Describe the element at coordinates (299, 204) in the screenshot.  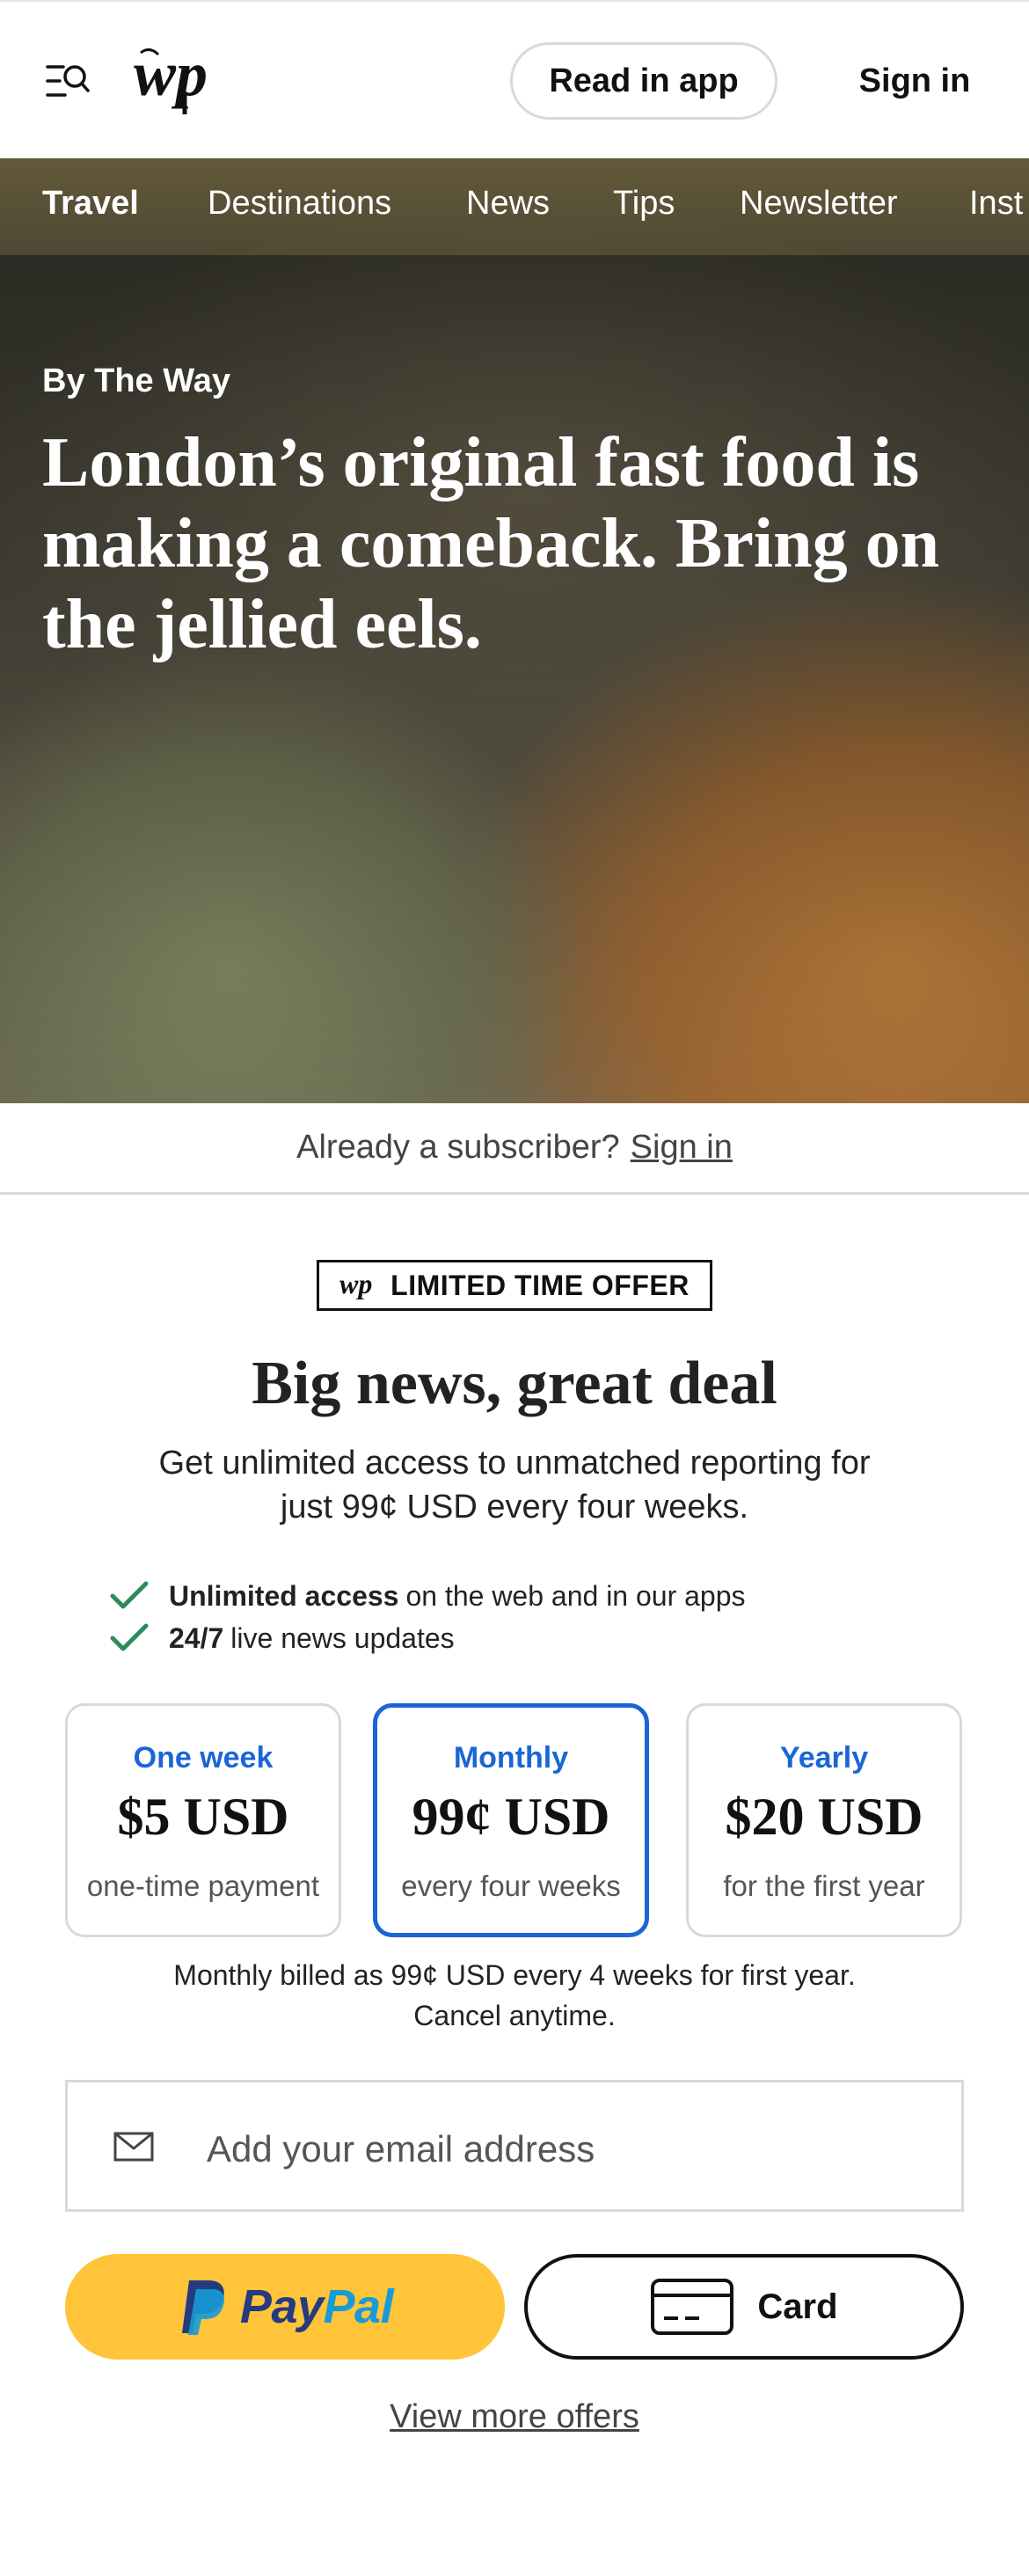
I see `nav-item-destinations: Destinations` at that location.